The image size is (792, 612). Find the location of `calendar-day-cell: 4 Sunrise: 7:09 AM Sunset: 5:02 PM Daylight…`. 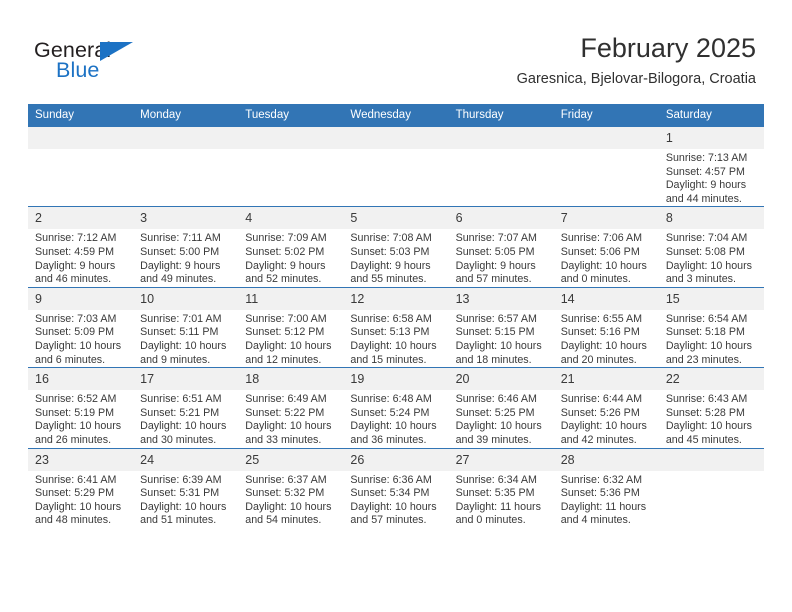

calendar-day-cell: 4 Sunrise: 7:09 AM Sunset: 5:02 PM Daylight… is located at coordinates (291, 247).